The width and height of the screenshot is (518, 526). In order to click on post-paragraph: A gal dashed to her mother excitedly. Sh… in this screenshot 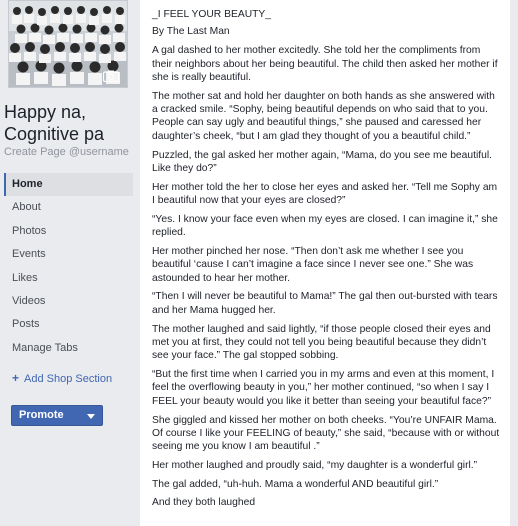, I will do `click(325, 64)`.